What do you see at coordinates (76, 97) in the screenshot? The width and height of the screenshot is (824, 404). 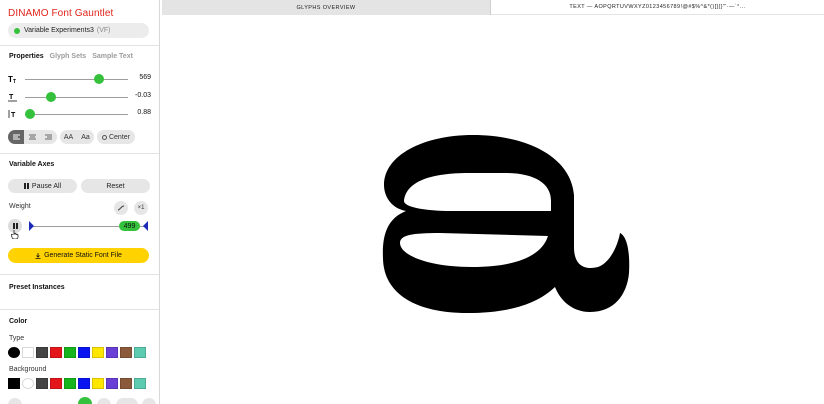 I see `tracking-slider-track` at bounding box center [76, 97].